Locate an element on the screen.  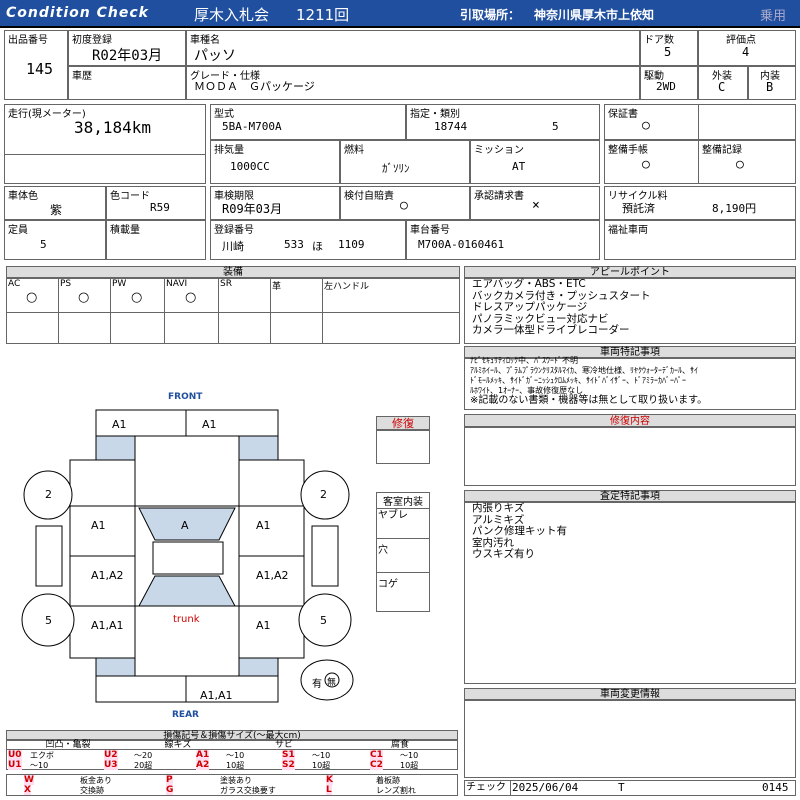
mark-rear-bumper: A1,A1 is located at coordinates (216, 695).